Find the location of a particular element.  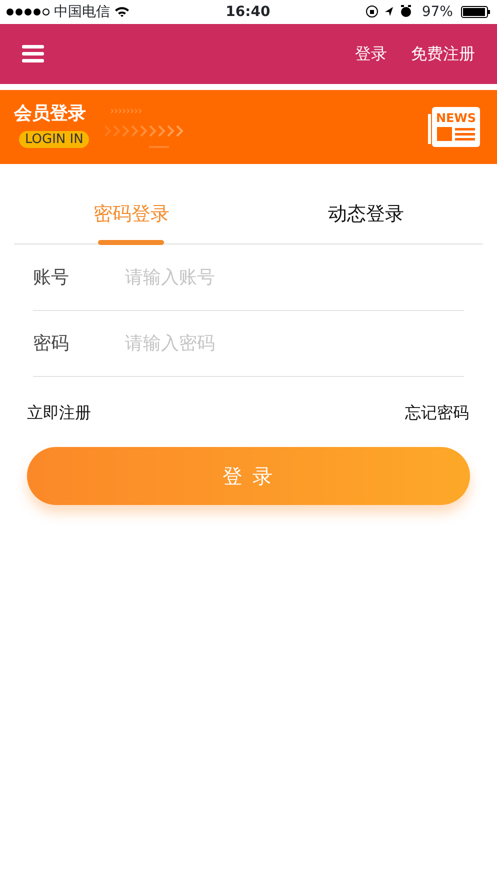

carrier-name: 中国电信 is located at coordinates (82, 12).